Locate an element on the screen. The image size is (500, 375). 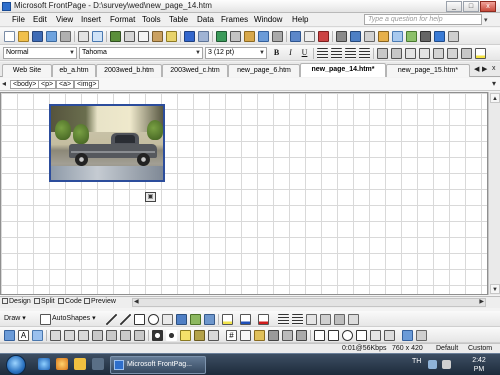
format-painter-icon is located at coordinates (171, 36).